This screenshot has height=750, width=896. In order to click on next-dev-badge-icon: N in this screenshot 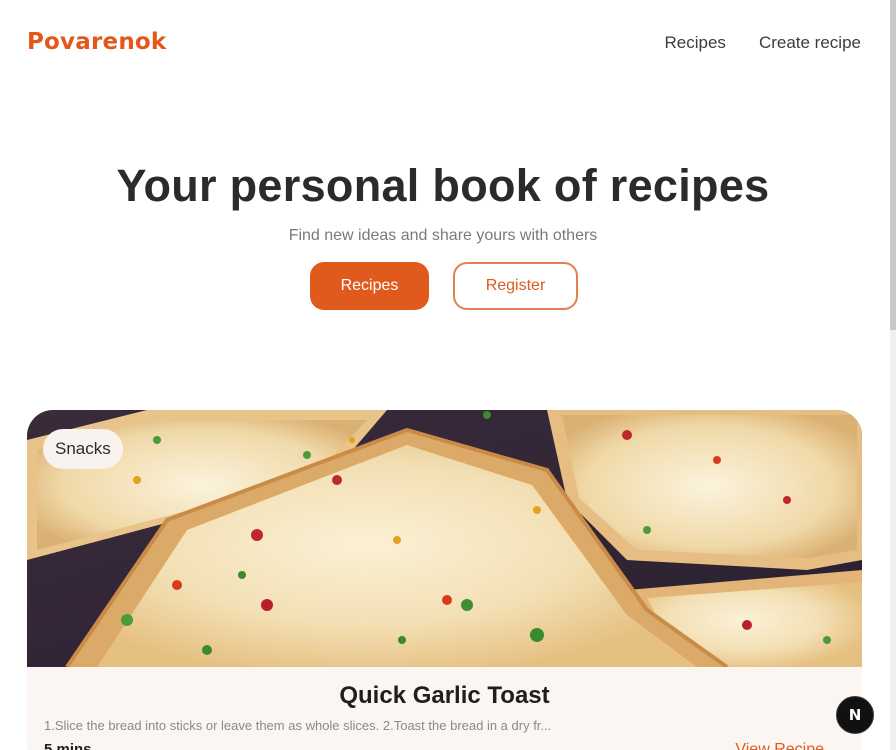, I will do `click(855, 715)`.